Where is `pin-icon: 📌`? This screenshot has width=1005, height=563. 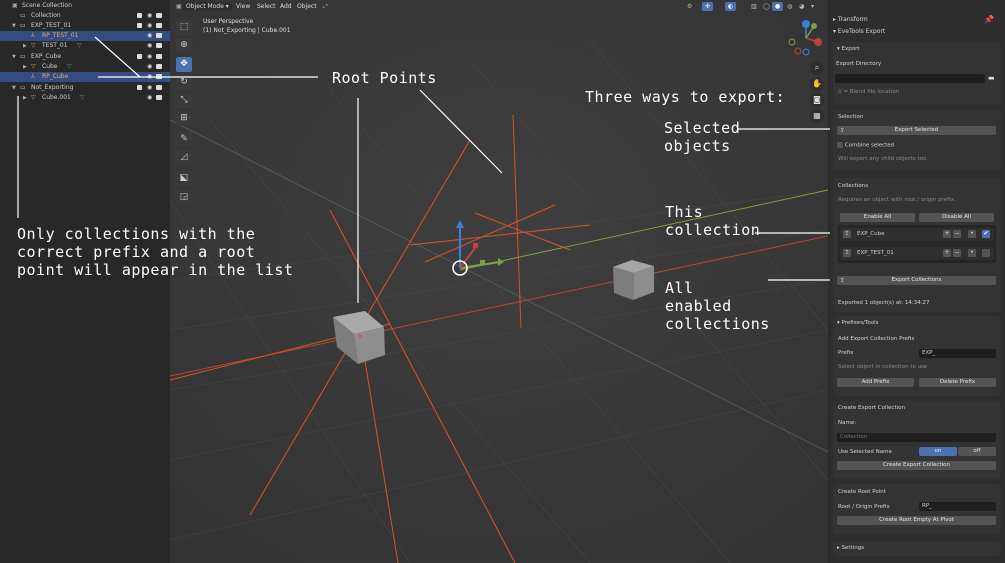 pin-icon: 📌 is located at coordinates (989, 19).